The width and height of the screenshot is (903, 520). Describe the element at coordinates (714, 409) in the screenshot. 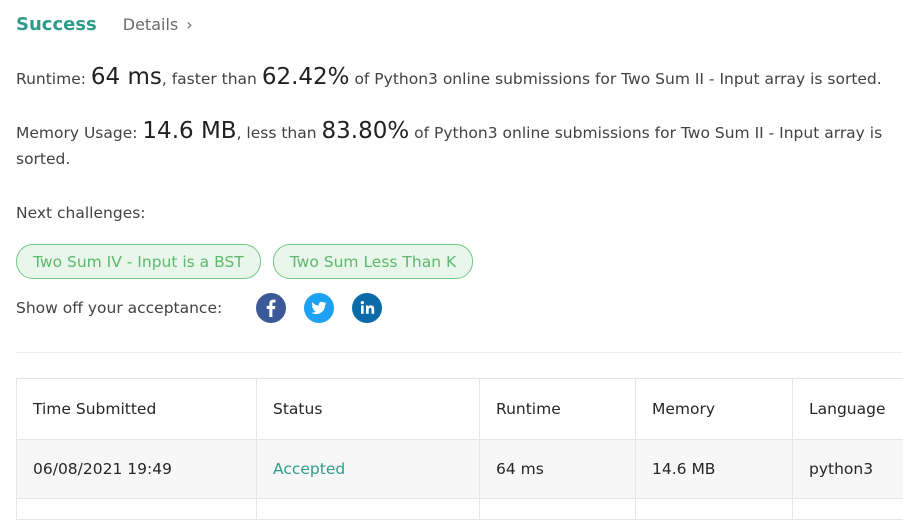

I see `column-header-memory: Memory` at that location.